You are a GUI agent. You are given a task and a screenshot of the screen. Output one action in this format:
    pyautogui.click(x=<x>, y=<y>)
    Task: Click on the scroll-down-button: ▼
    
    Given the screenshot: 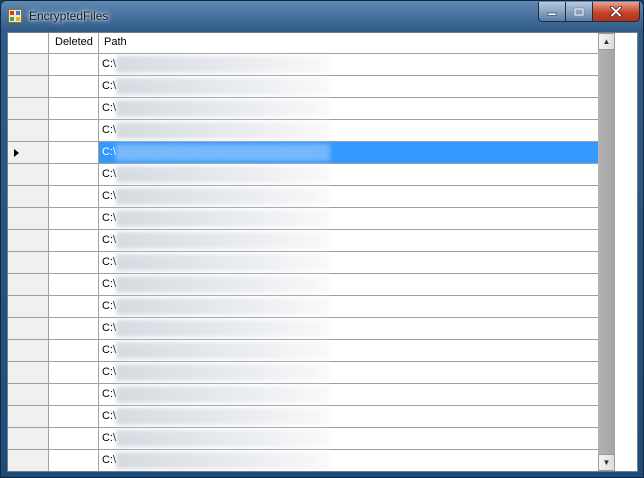 What is the action you would take?
    pyautogui.click(x=606, y=462)
    